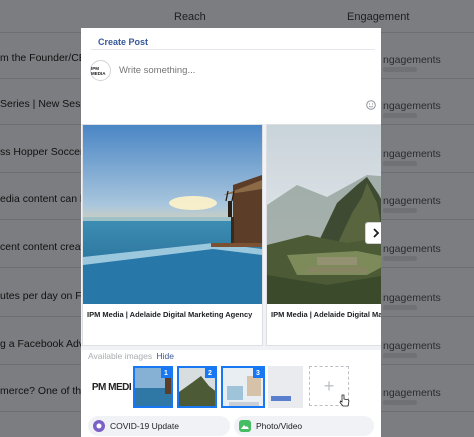 The width and height of the screenshot is (474, 437). What do you see at coordinates (166, 373) in the screenshot?
I see `thumbnail-badge: 1` at bounding box center [166, 373].